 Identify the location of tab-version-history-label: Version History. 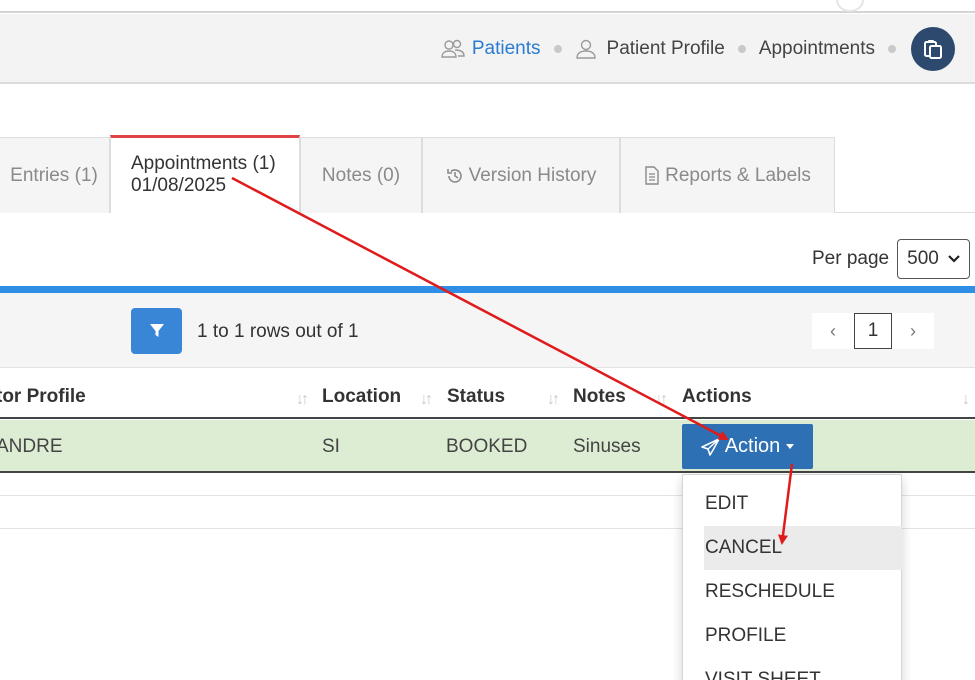
(532, 175).